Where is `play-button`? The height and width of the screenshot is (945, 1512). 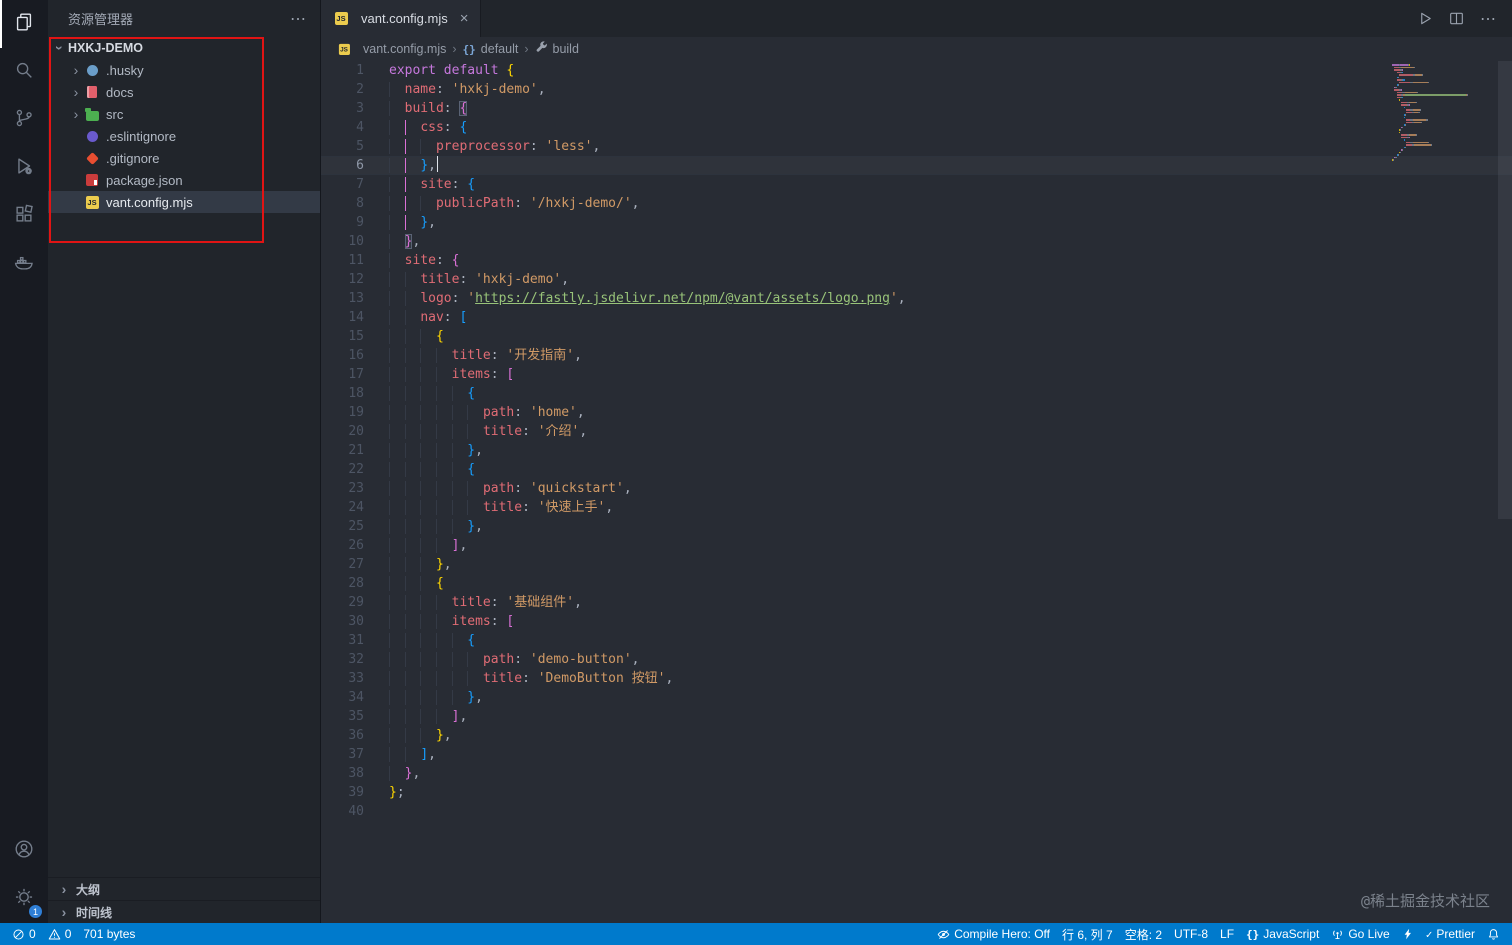
play-button is located at coordinates (1425, 18).